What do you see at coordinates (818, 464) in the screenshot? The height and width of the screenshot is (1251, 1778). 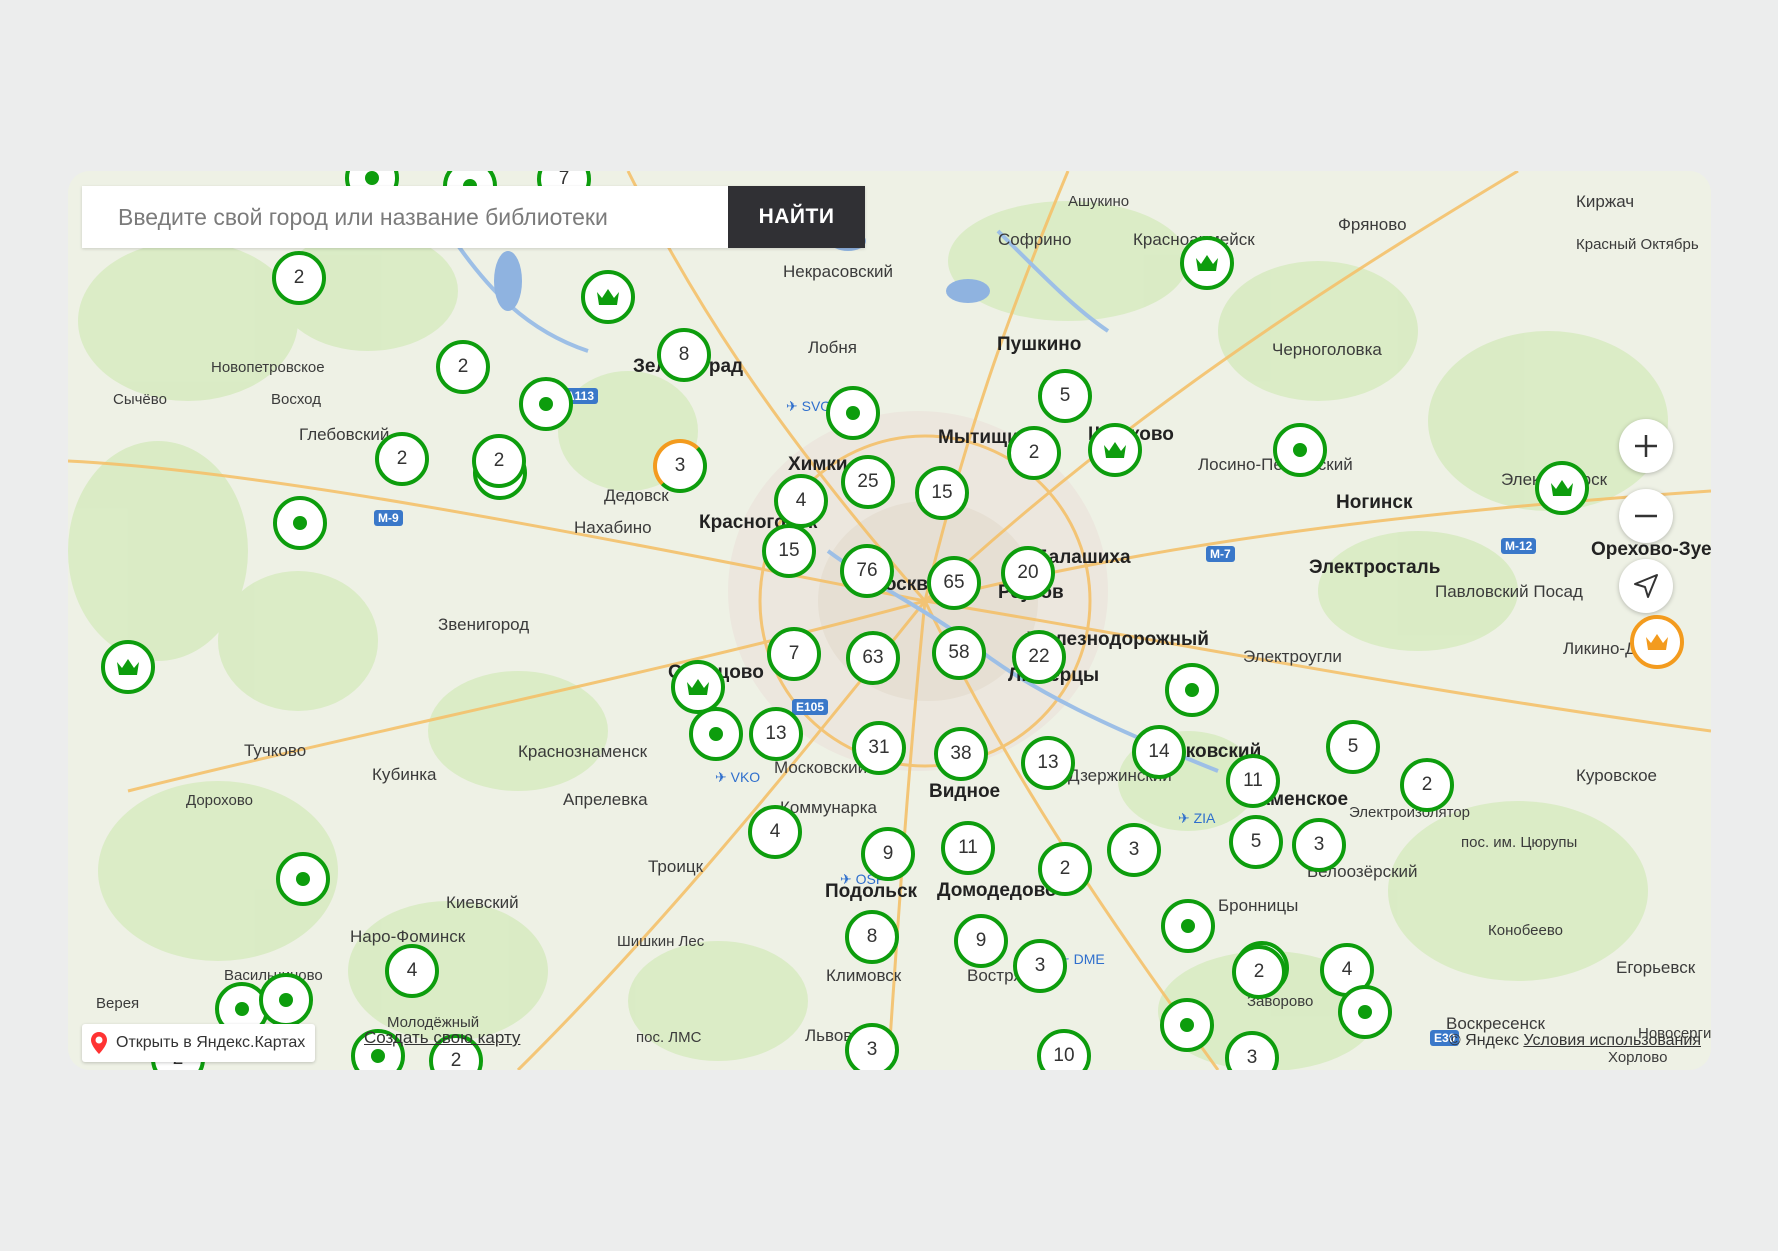 I see `place-label: Химки` at bounding box center [818, 464].